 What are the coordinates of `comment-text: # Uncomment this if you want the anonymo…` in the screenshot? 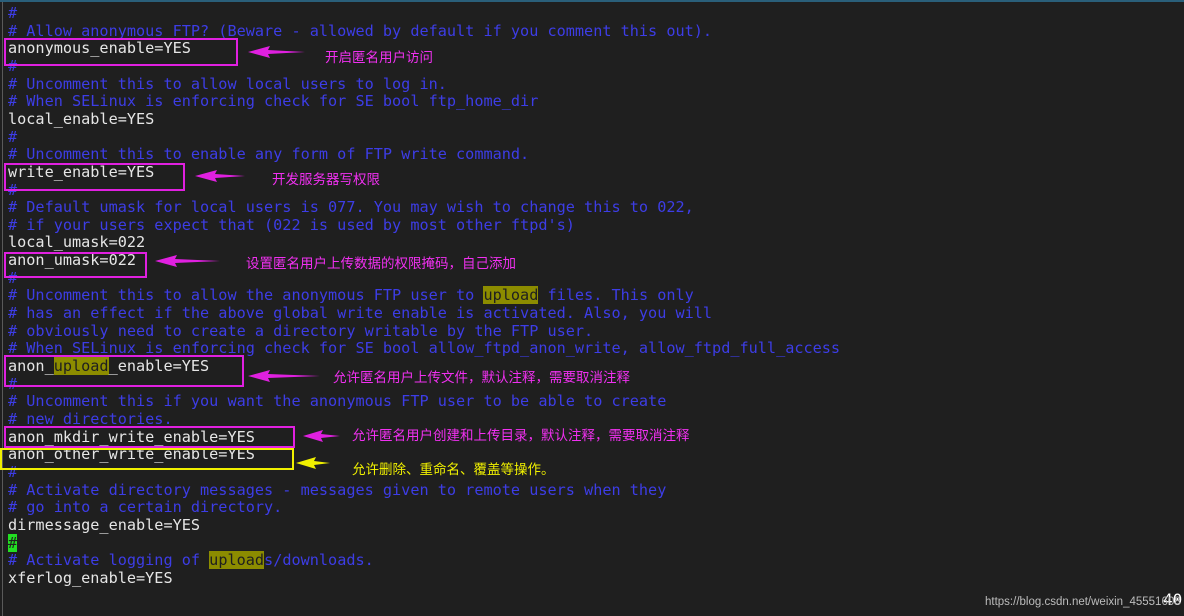 It's located at (337, 401).